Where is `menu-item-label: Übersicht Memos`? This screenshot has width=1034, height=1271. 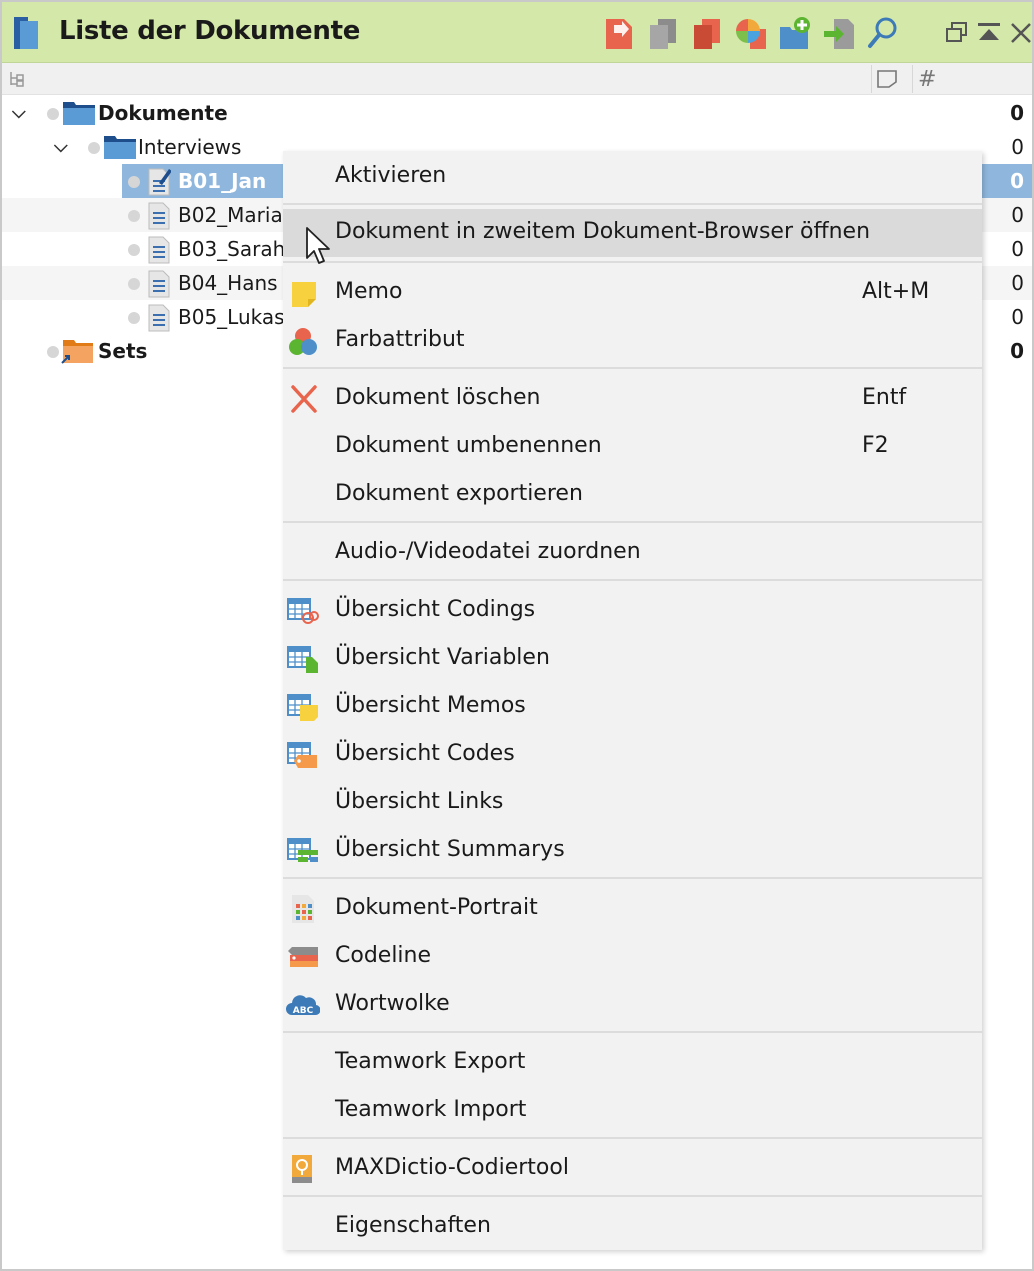 menu-item-label: Übersicht Memos is located at coordinates (430, 705).